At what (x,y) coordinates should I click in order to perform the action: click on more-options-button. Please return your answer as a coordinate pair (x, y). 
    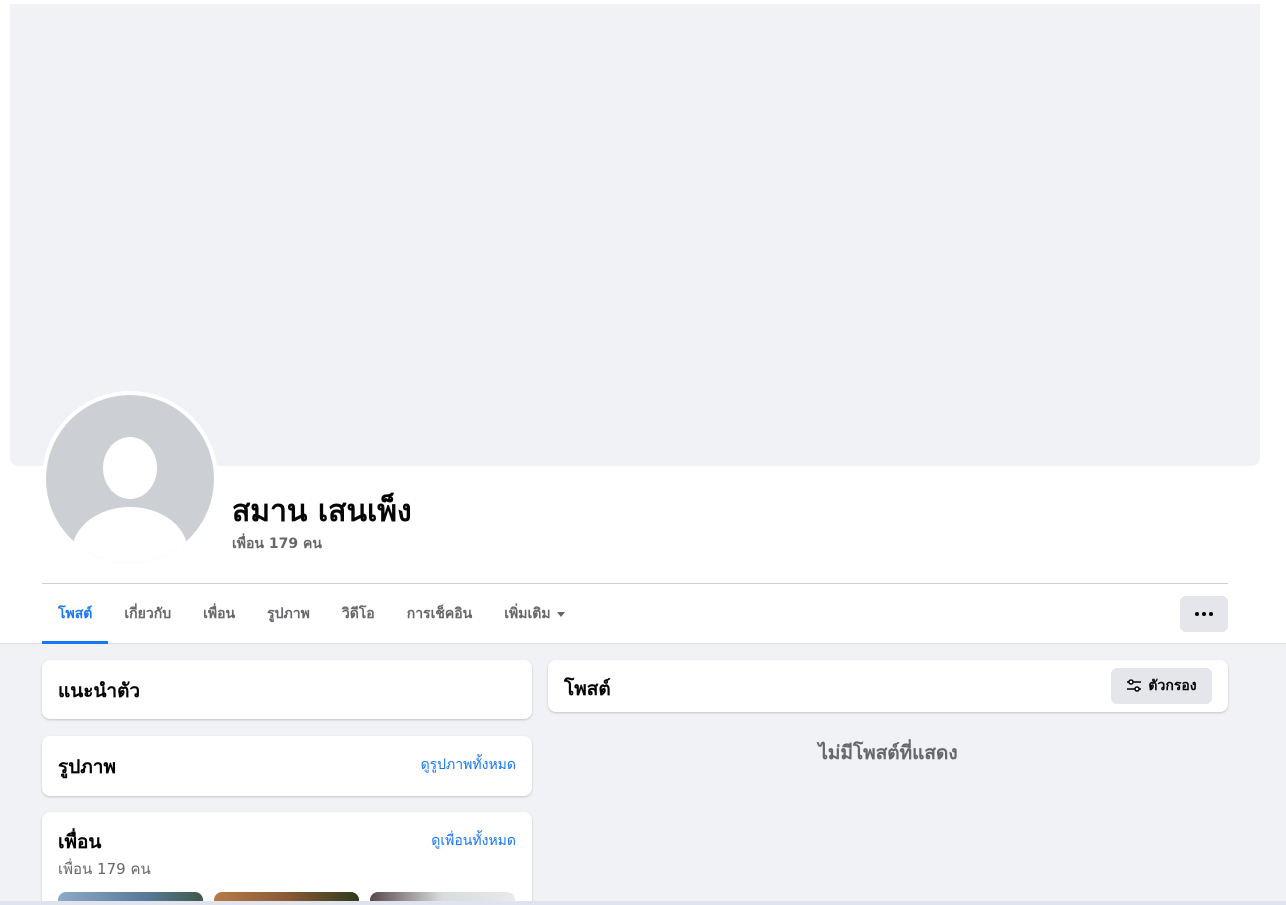
    Looking at the image, I should click on (1204, 614).